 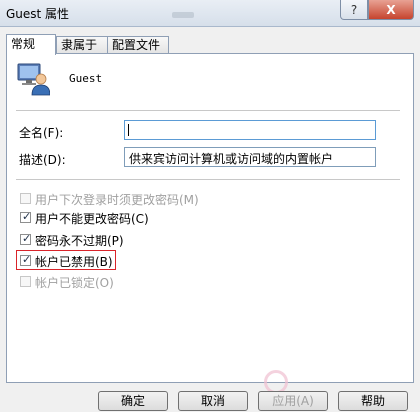 I want to click on option-label: 帐户已禁用(B), so click(x=74, y=262).